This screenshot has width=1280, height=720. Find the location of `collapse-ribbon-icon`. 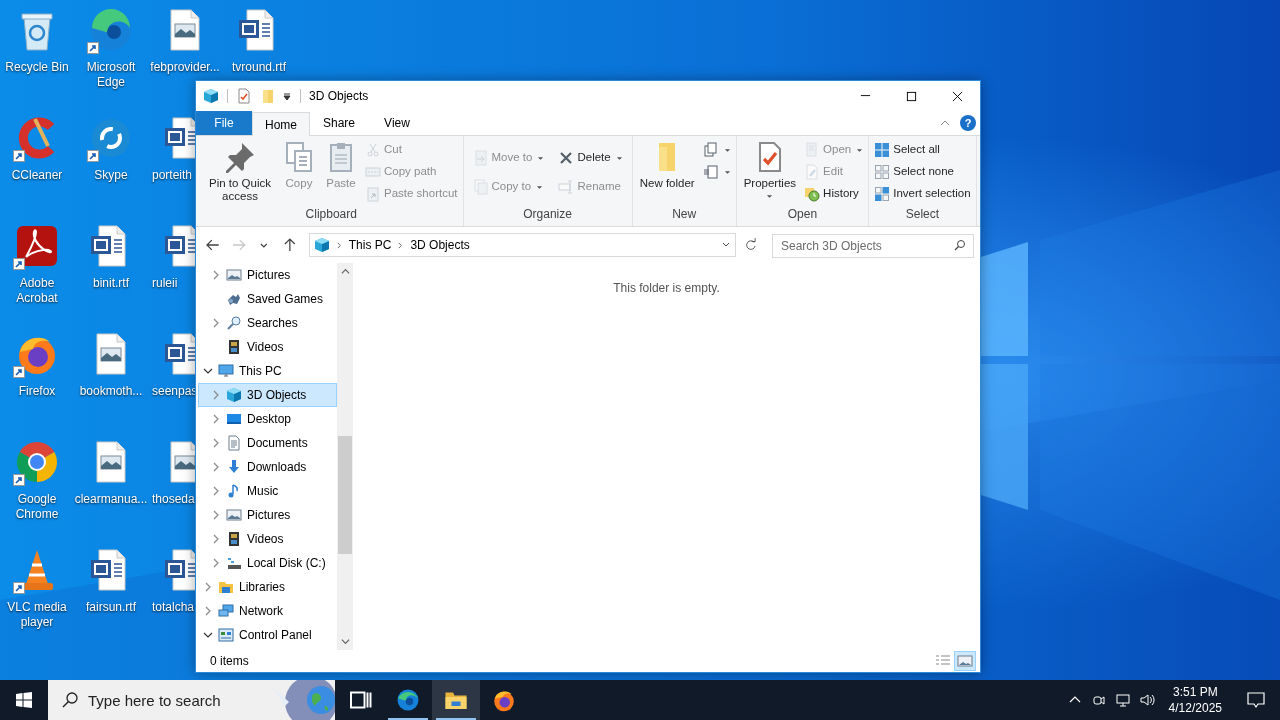

collapse-ribbon-icon is located at coordinates (945, 123).